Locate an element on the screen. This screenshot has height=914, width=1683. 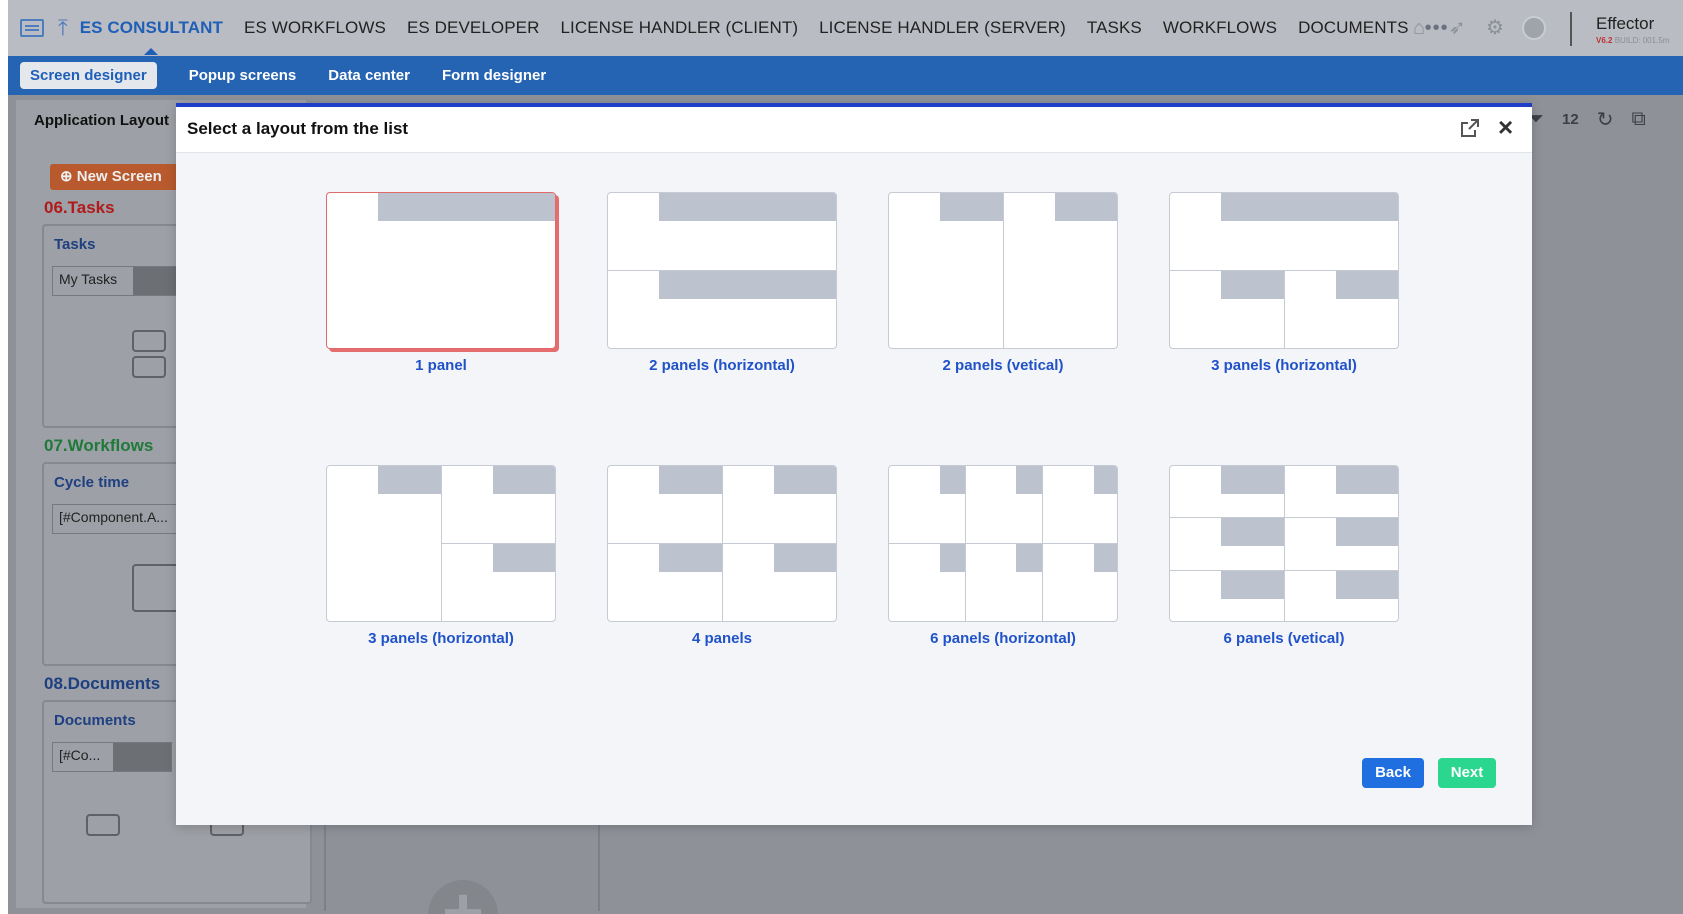
back-button: Back is located at coordinates (1393, 773).